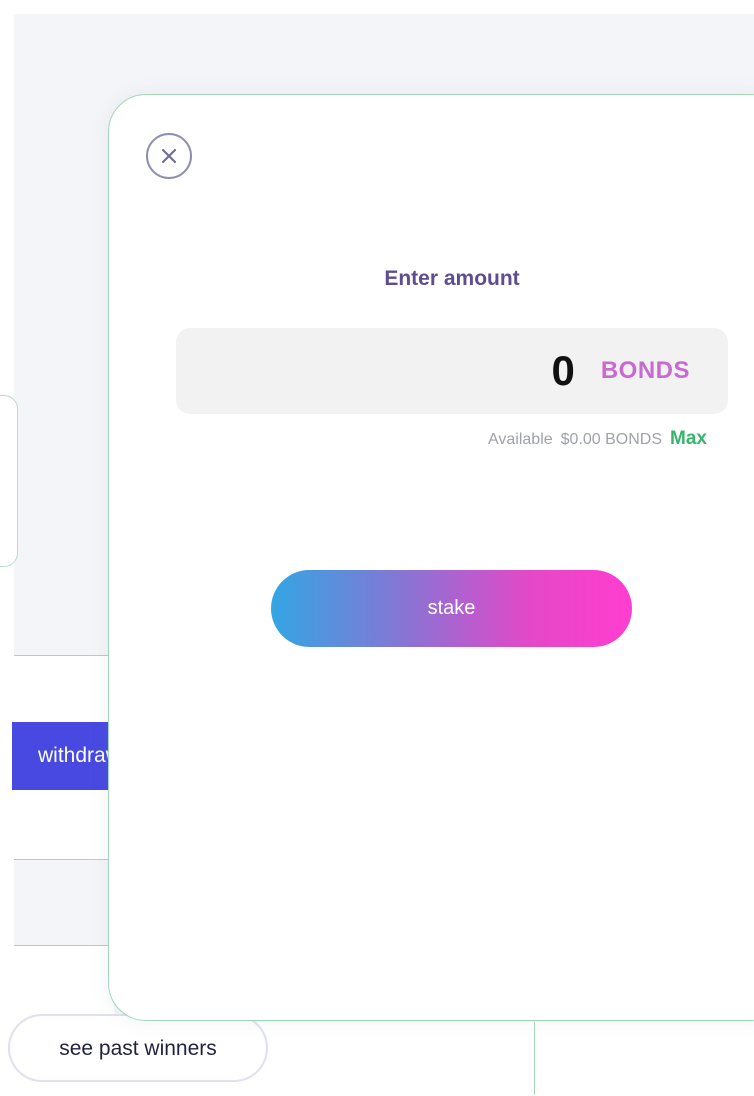 The height and width of the screenshot is (1096, 754). I want to click on stake-button: stake, so click(451, 608).